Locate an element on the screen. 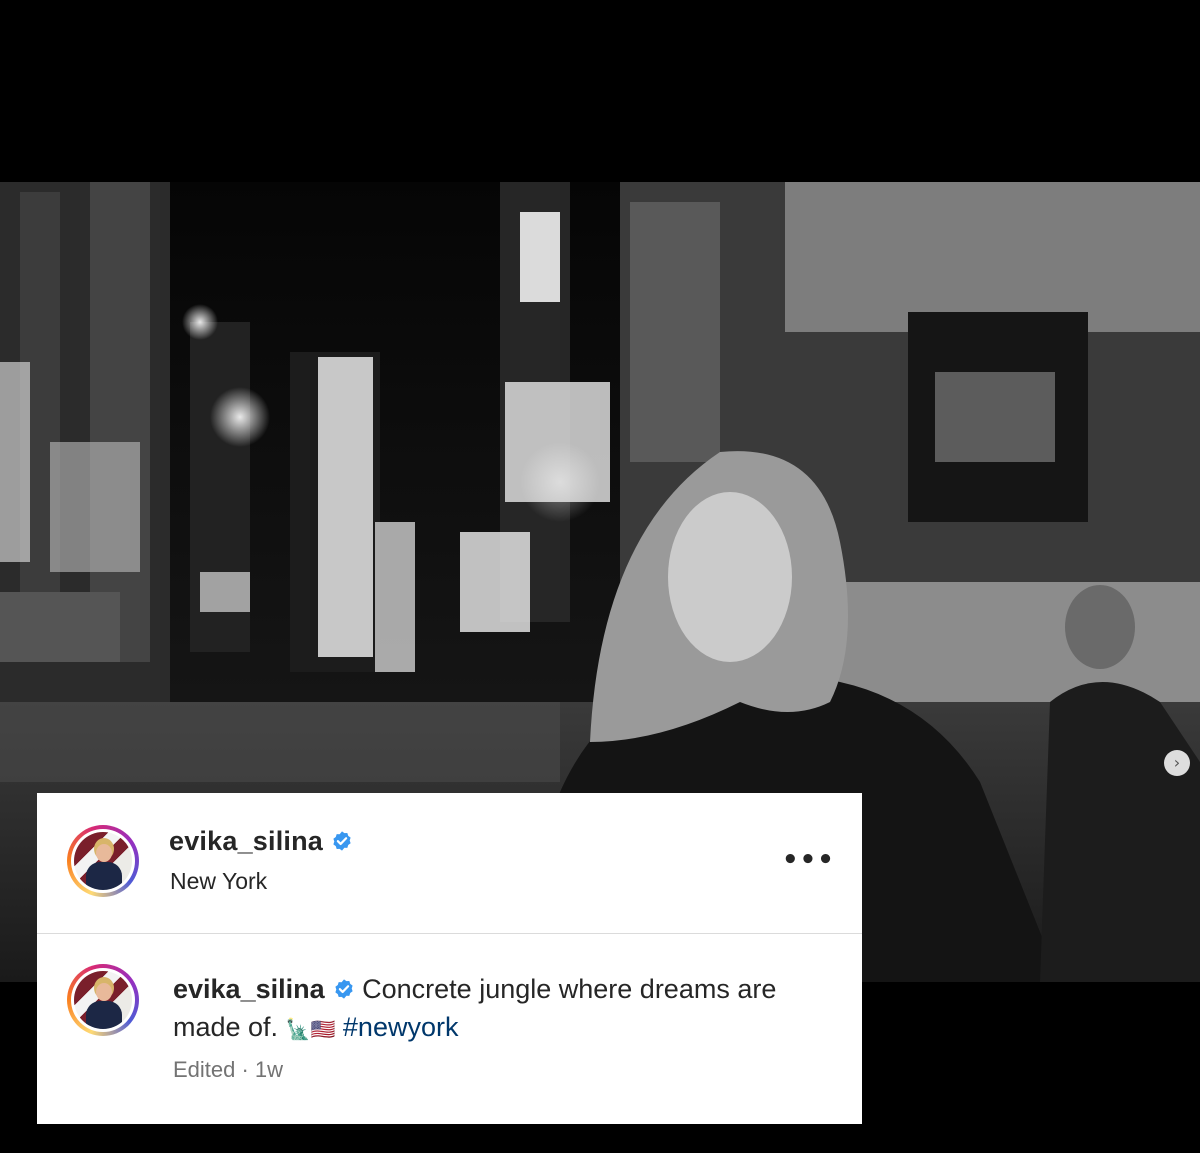 The image size is (1200, 1153). location-link: New York is located at coordinates (218, 881).